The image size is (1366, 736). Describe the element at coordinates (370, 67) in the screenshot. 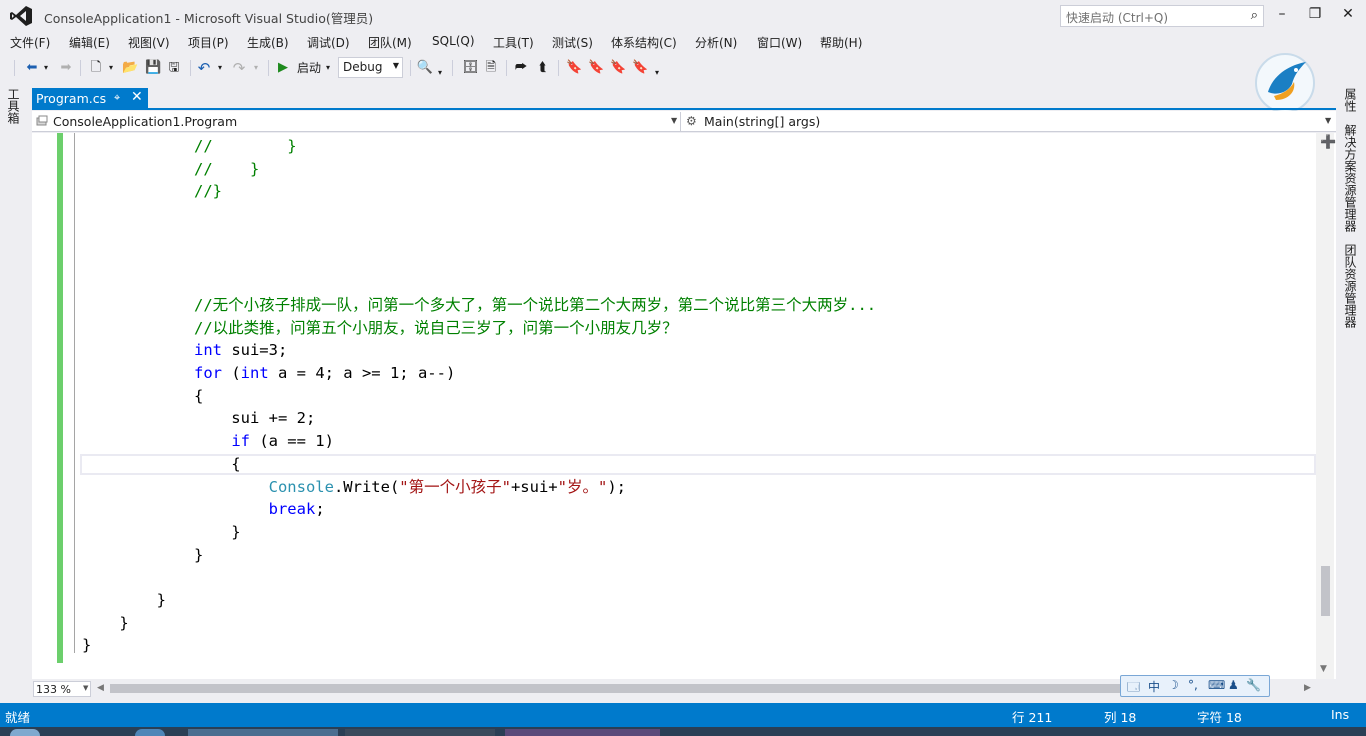

I see `solution-configuration-select: Debug ▼` at that location.